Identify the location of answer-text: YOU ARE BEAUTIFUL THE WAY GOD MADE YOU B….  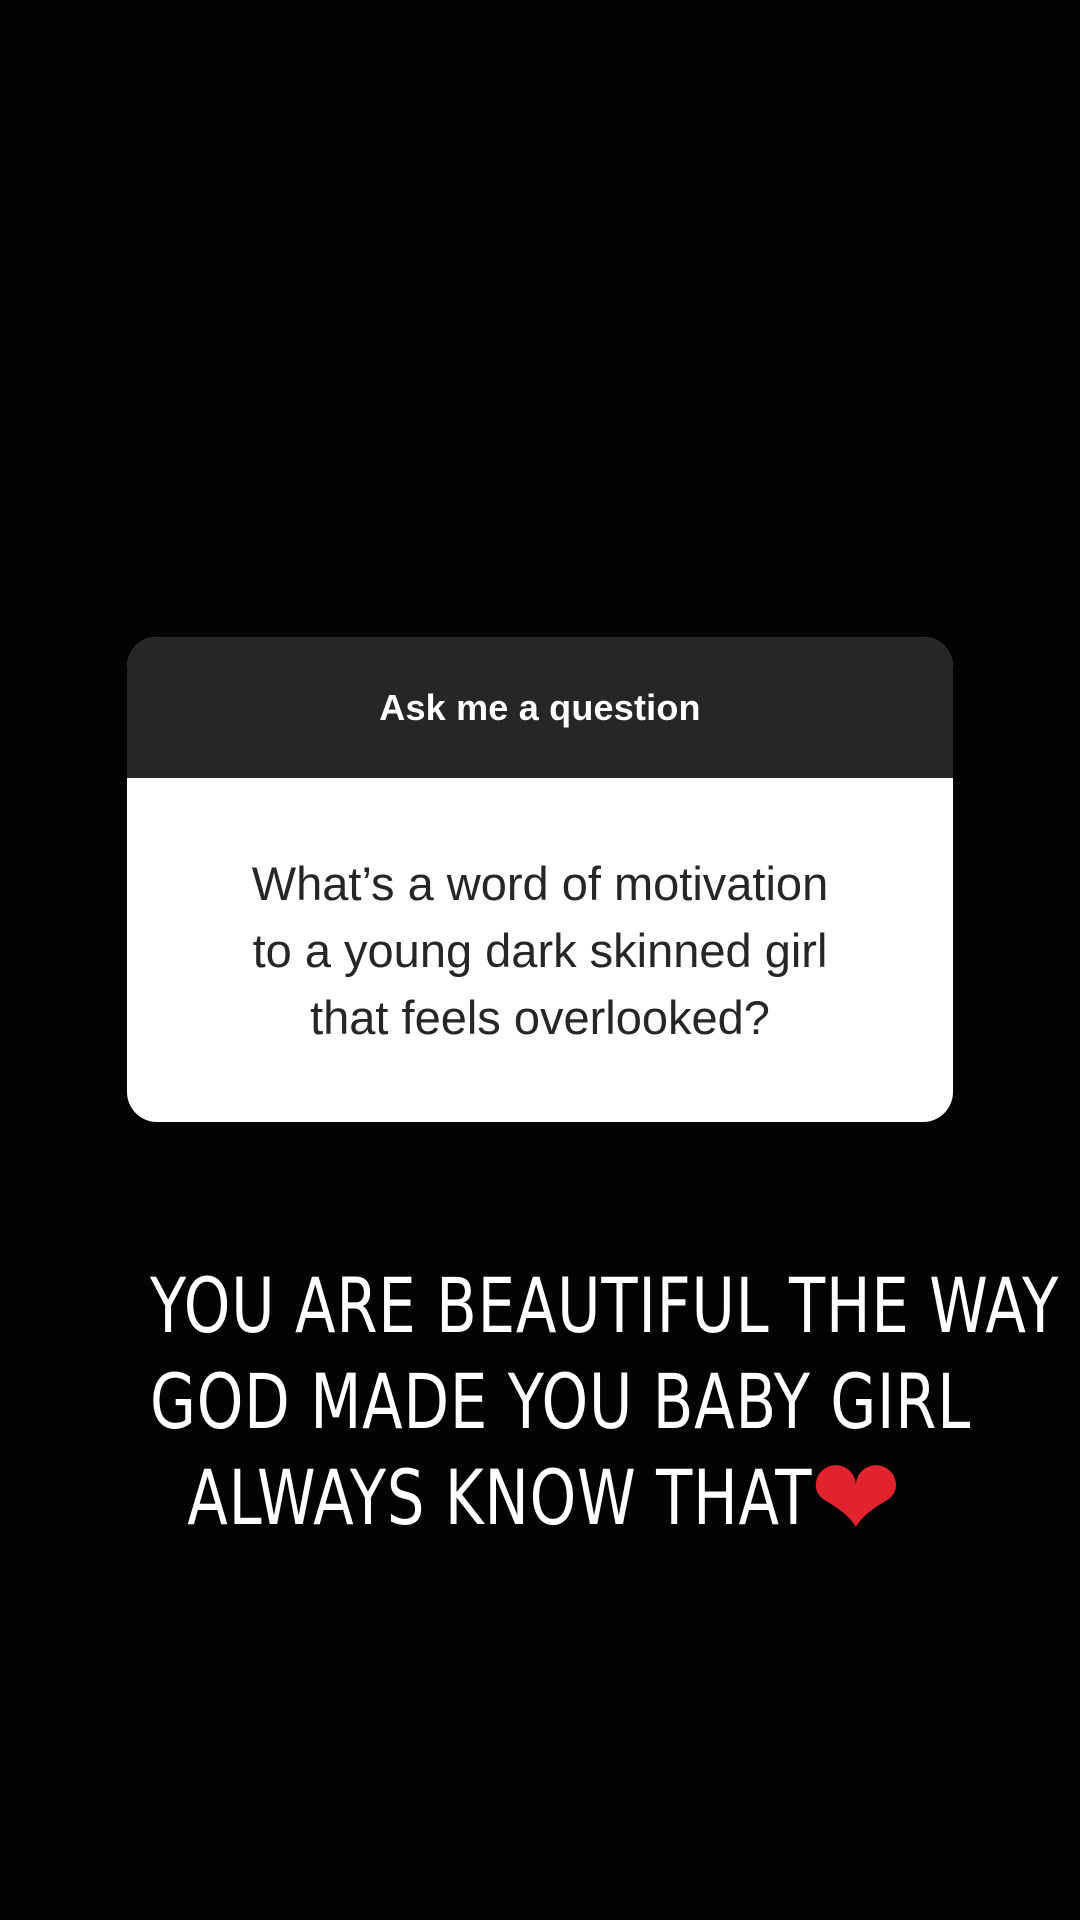
(550, 1410).